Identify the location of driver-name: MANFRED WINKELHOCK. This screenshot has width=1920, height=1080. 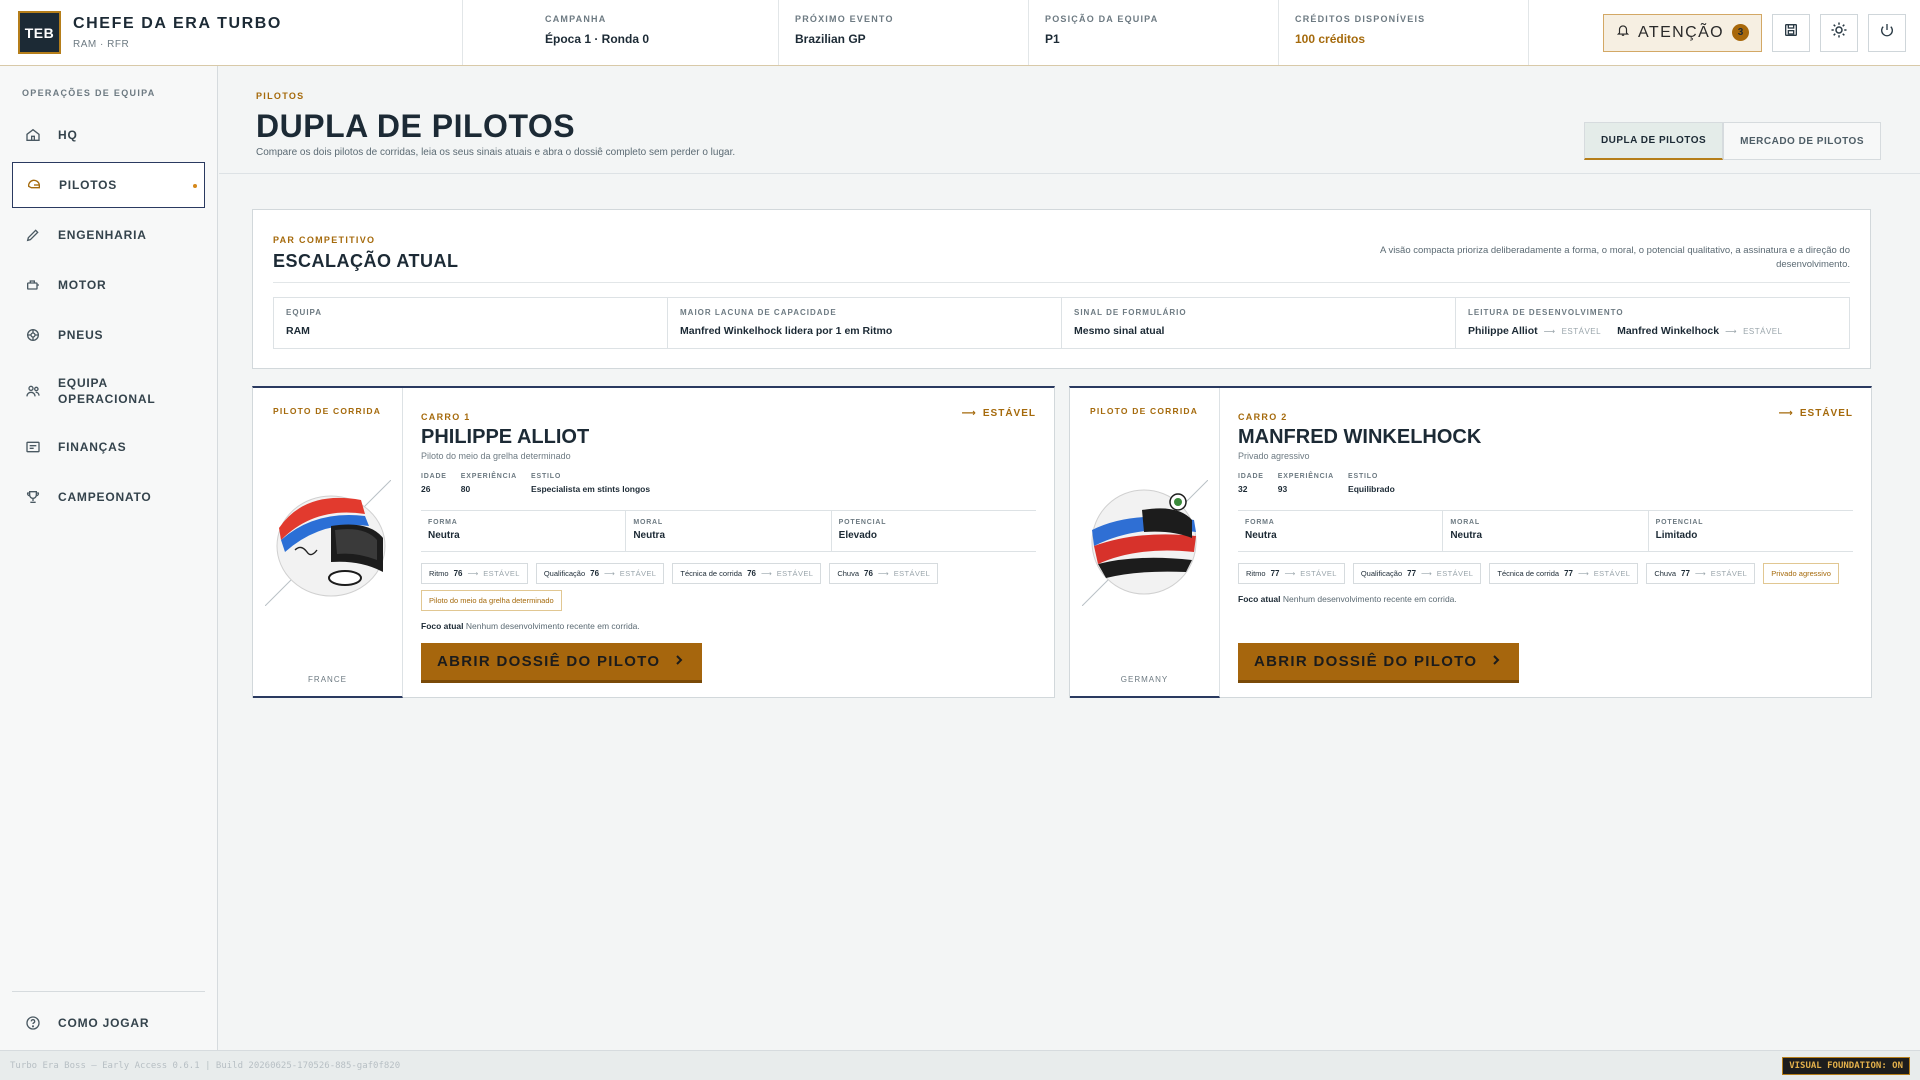
(1360, 437).